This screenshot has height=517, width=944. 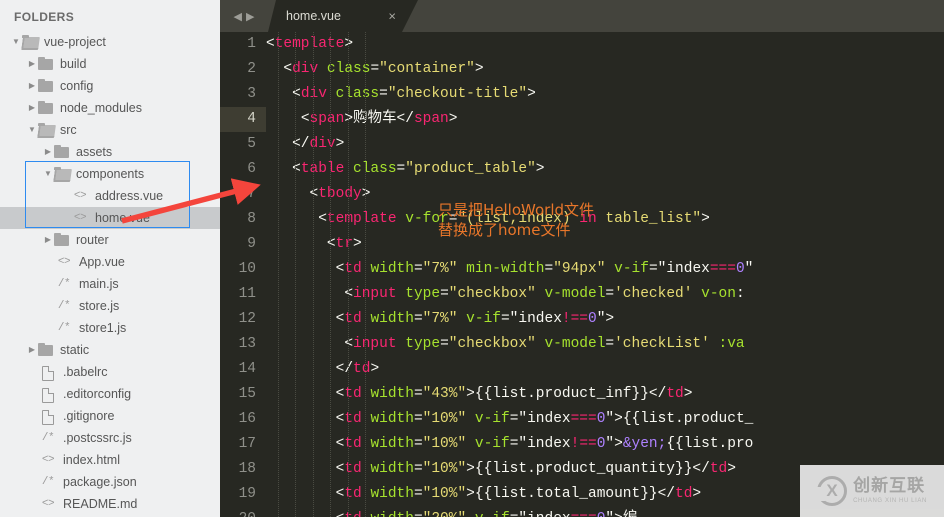 I want to click on tree-item-label: index.html, so click(x=91, y=460).